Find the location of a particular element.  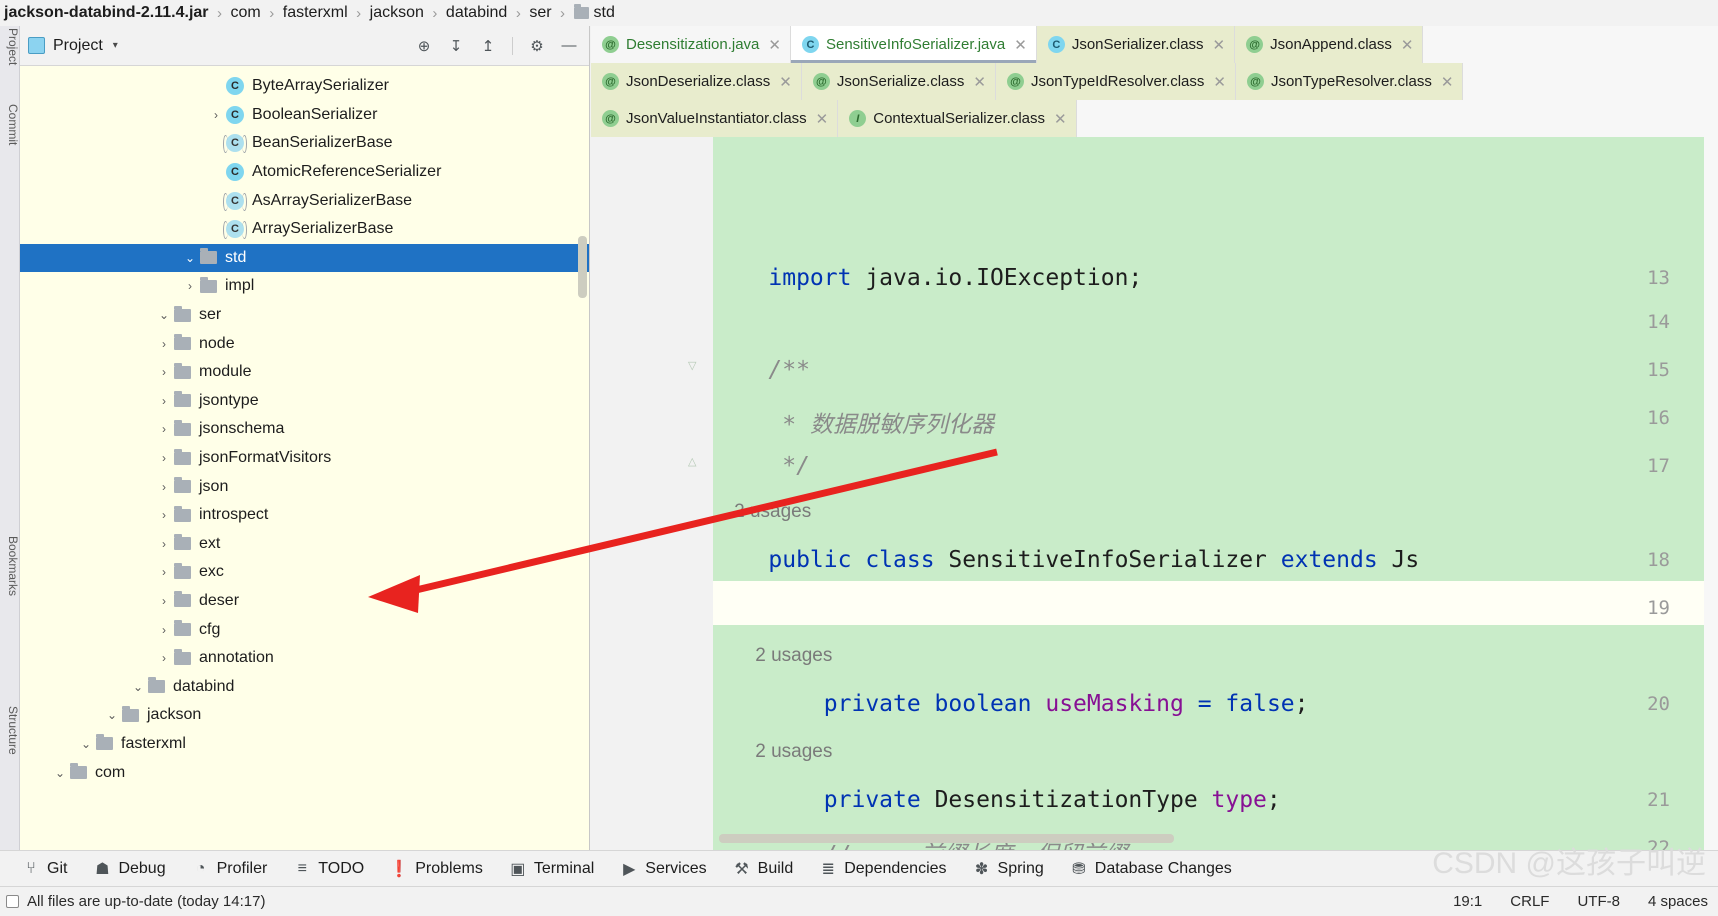

tree-node-node: › node is located at coordinates (304, 343).